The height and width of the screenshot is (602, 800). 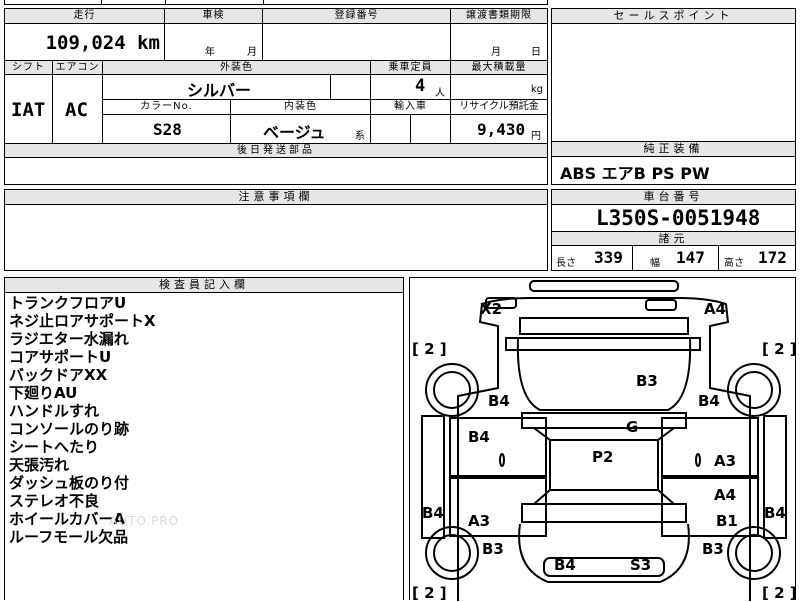 What do you see at coordinates (58, 375) in the screenshot?
I see `note-item: バックドアXX` at bounding box center [58, 375].